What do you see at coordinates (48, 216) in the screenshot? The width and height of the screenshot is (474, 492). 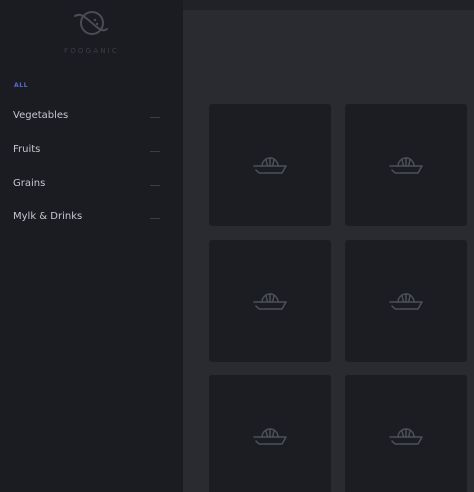 I see `sidebar-item-label: Mylk & Drinks` at bounding box center [48, 216].